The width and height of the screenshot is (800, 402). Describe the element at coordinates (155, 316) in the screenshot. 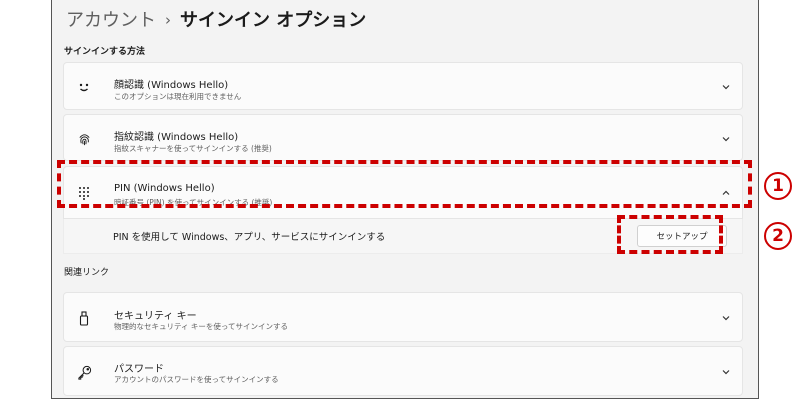

I see `related-title: セキュリティ キー` at that location.